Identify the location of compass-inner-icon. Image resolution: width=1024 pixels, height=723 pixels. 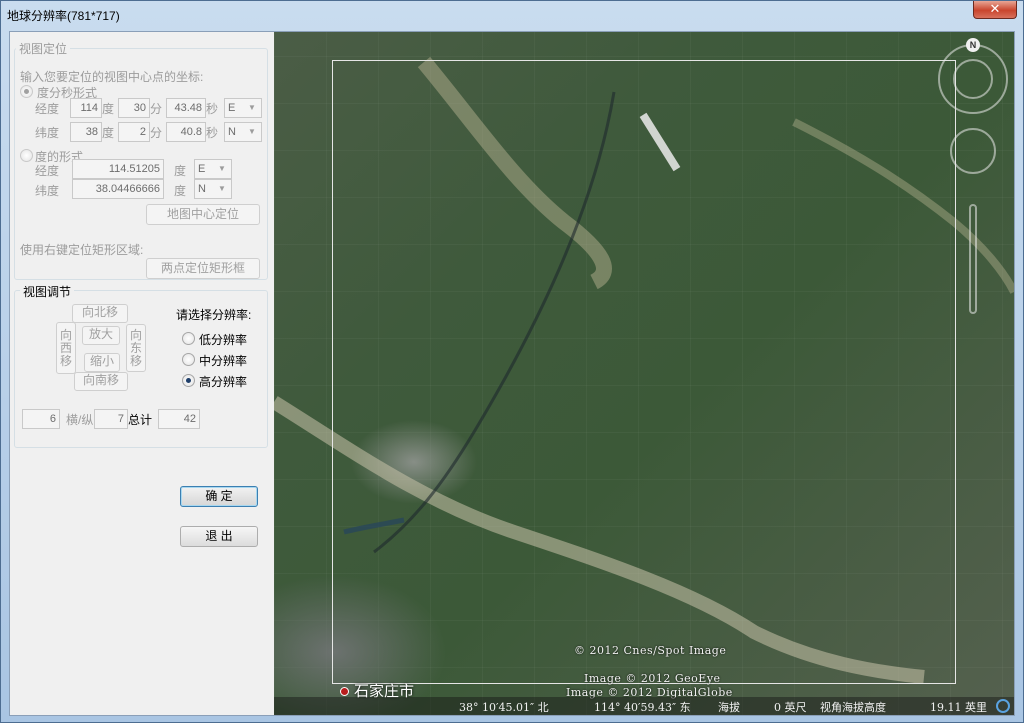
(973, 79).